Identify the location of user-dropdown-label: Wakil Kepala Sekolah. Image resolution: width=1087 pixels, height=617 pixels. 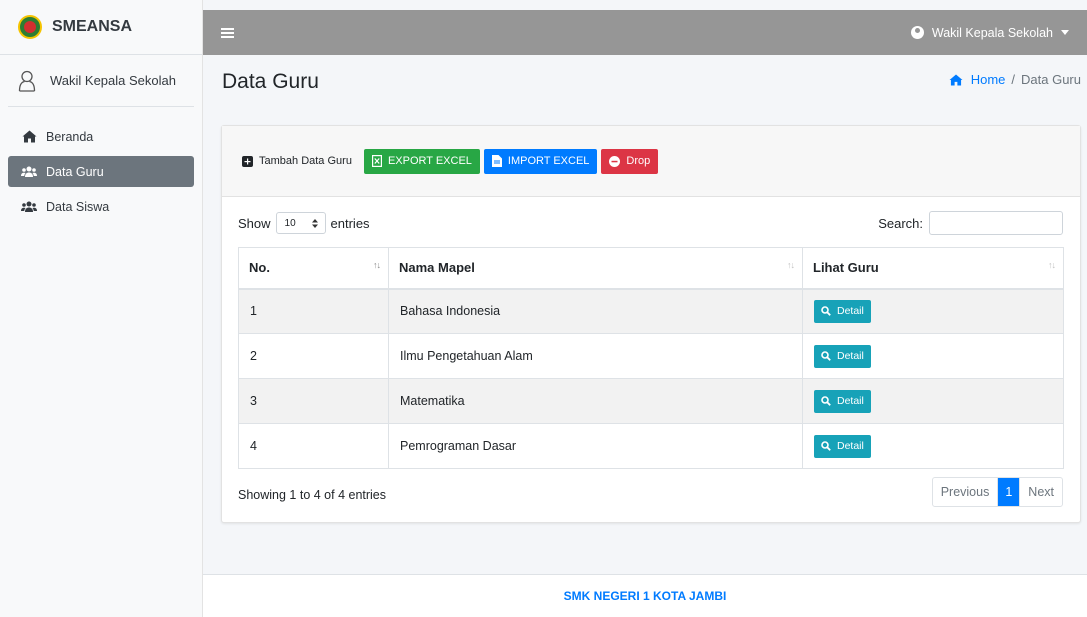
(992, 32).